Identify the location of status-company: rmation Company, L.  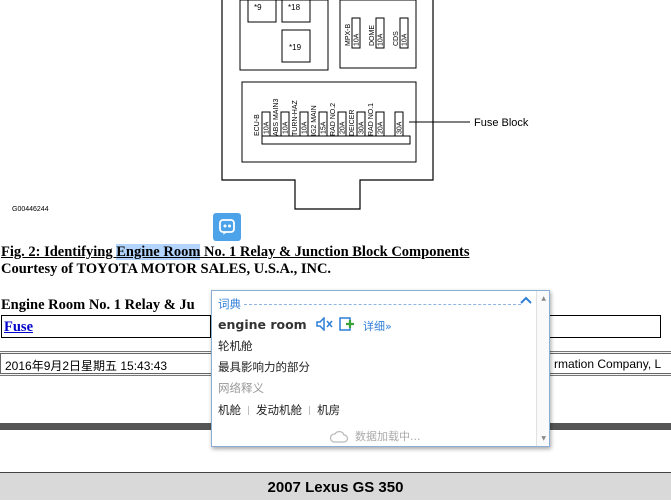
(610, 363).